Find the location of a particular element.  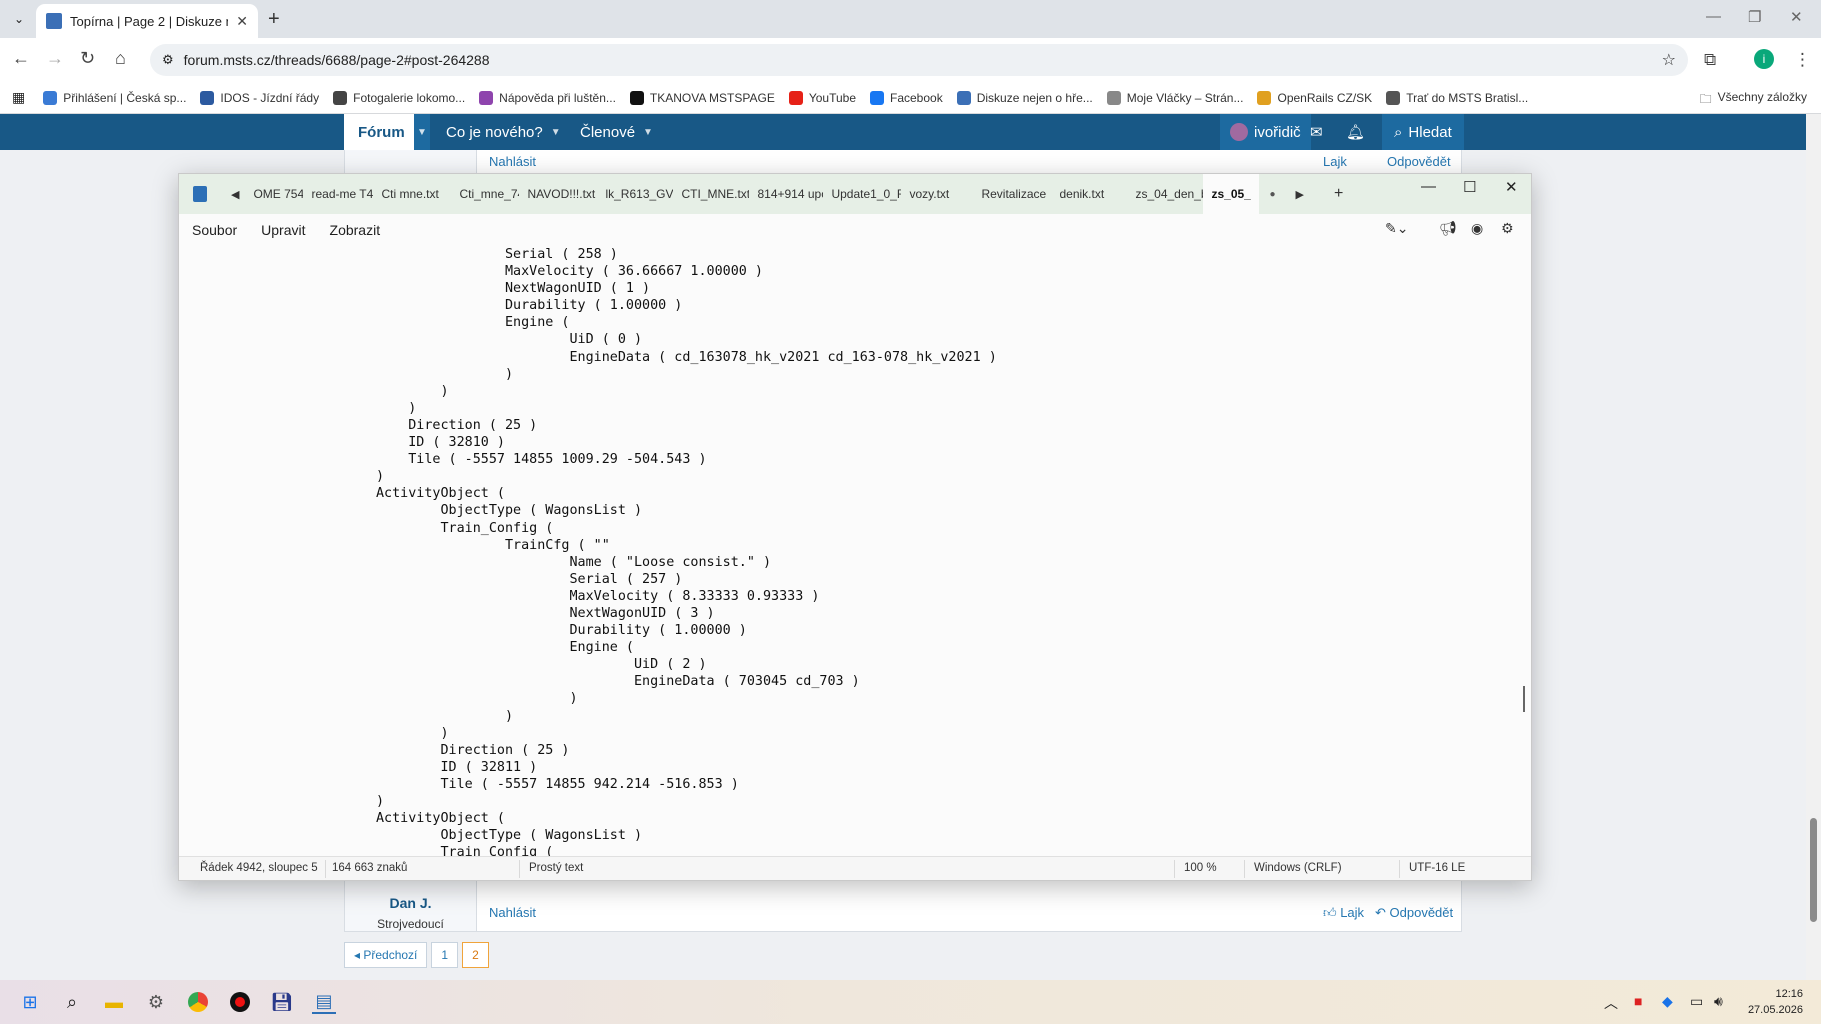

restore-icon: ❐ is located at coordinates (1754, 17).